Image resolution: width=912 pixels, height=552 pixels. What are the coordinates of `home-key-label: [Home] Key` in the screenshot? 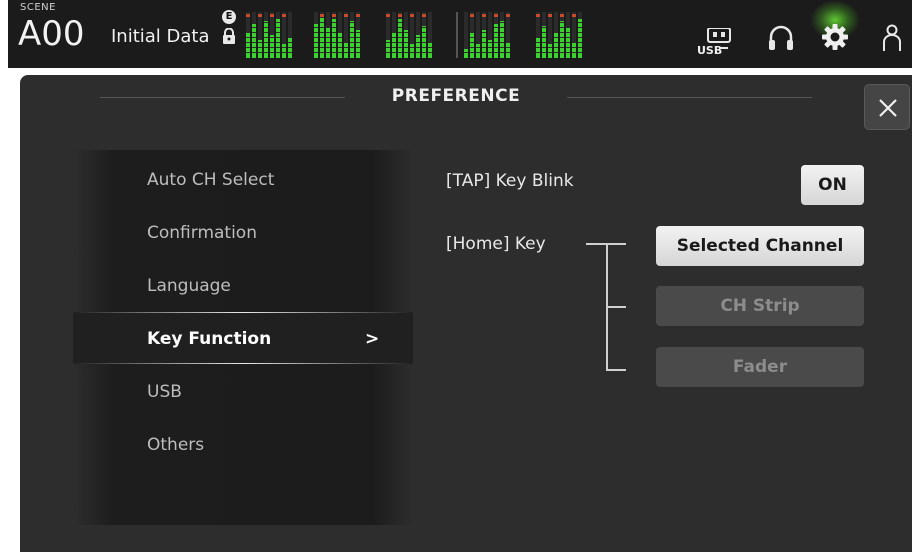 It's located at (496, 244).